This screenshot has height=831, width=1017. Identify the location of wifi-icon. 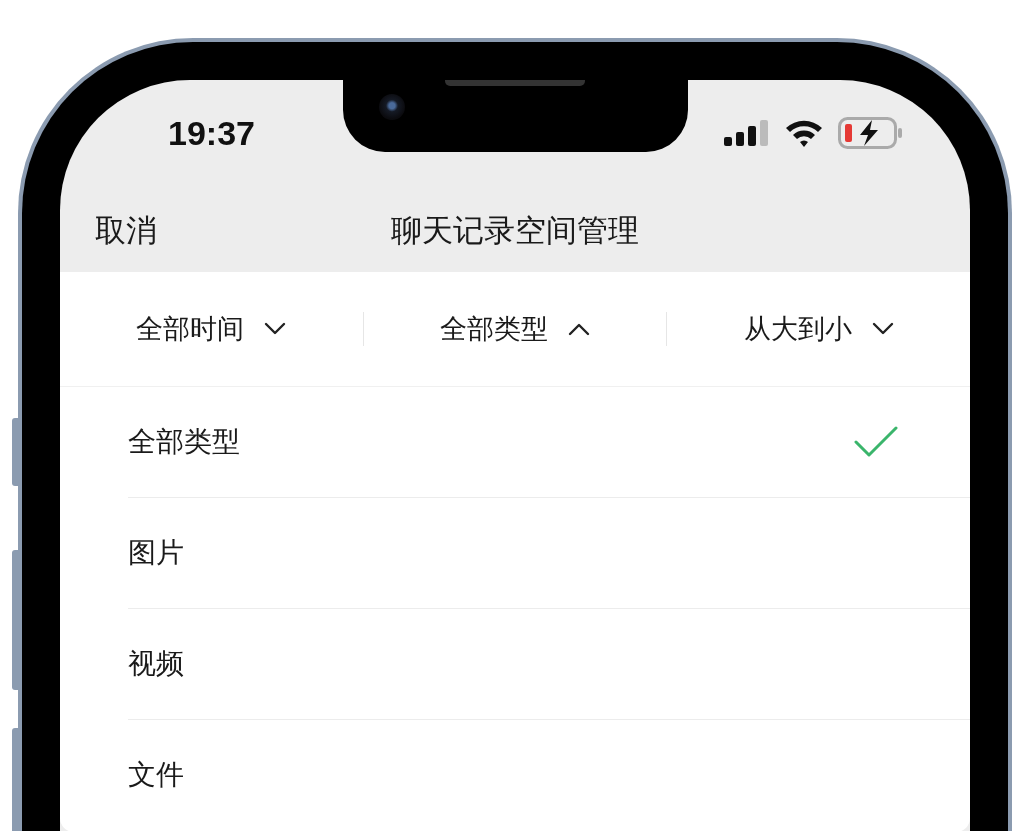
(804, 133).